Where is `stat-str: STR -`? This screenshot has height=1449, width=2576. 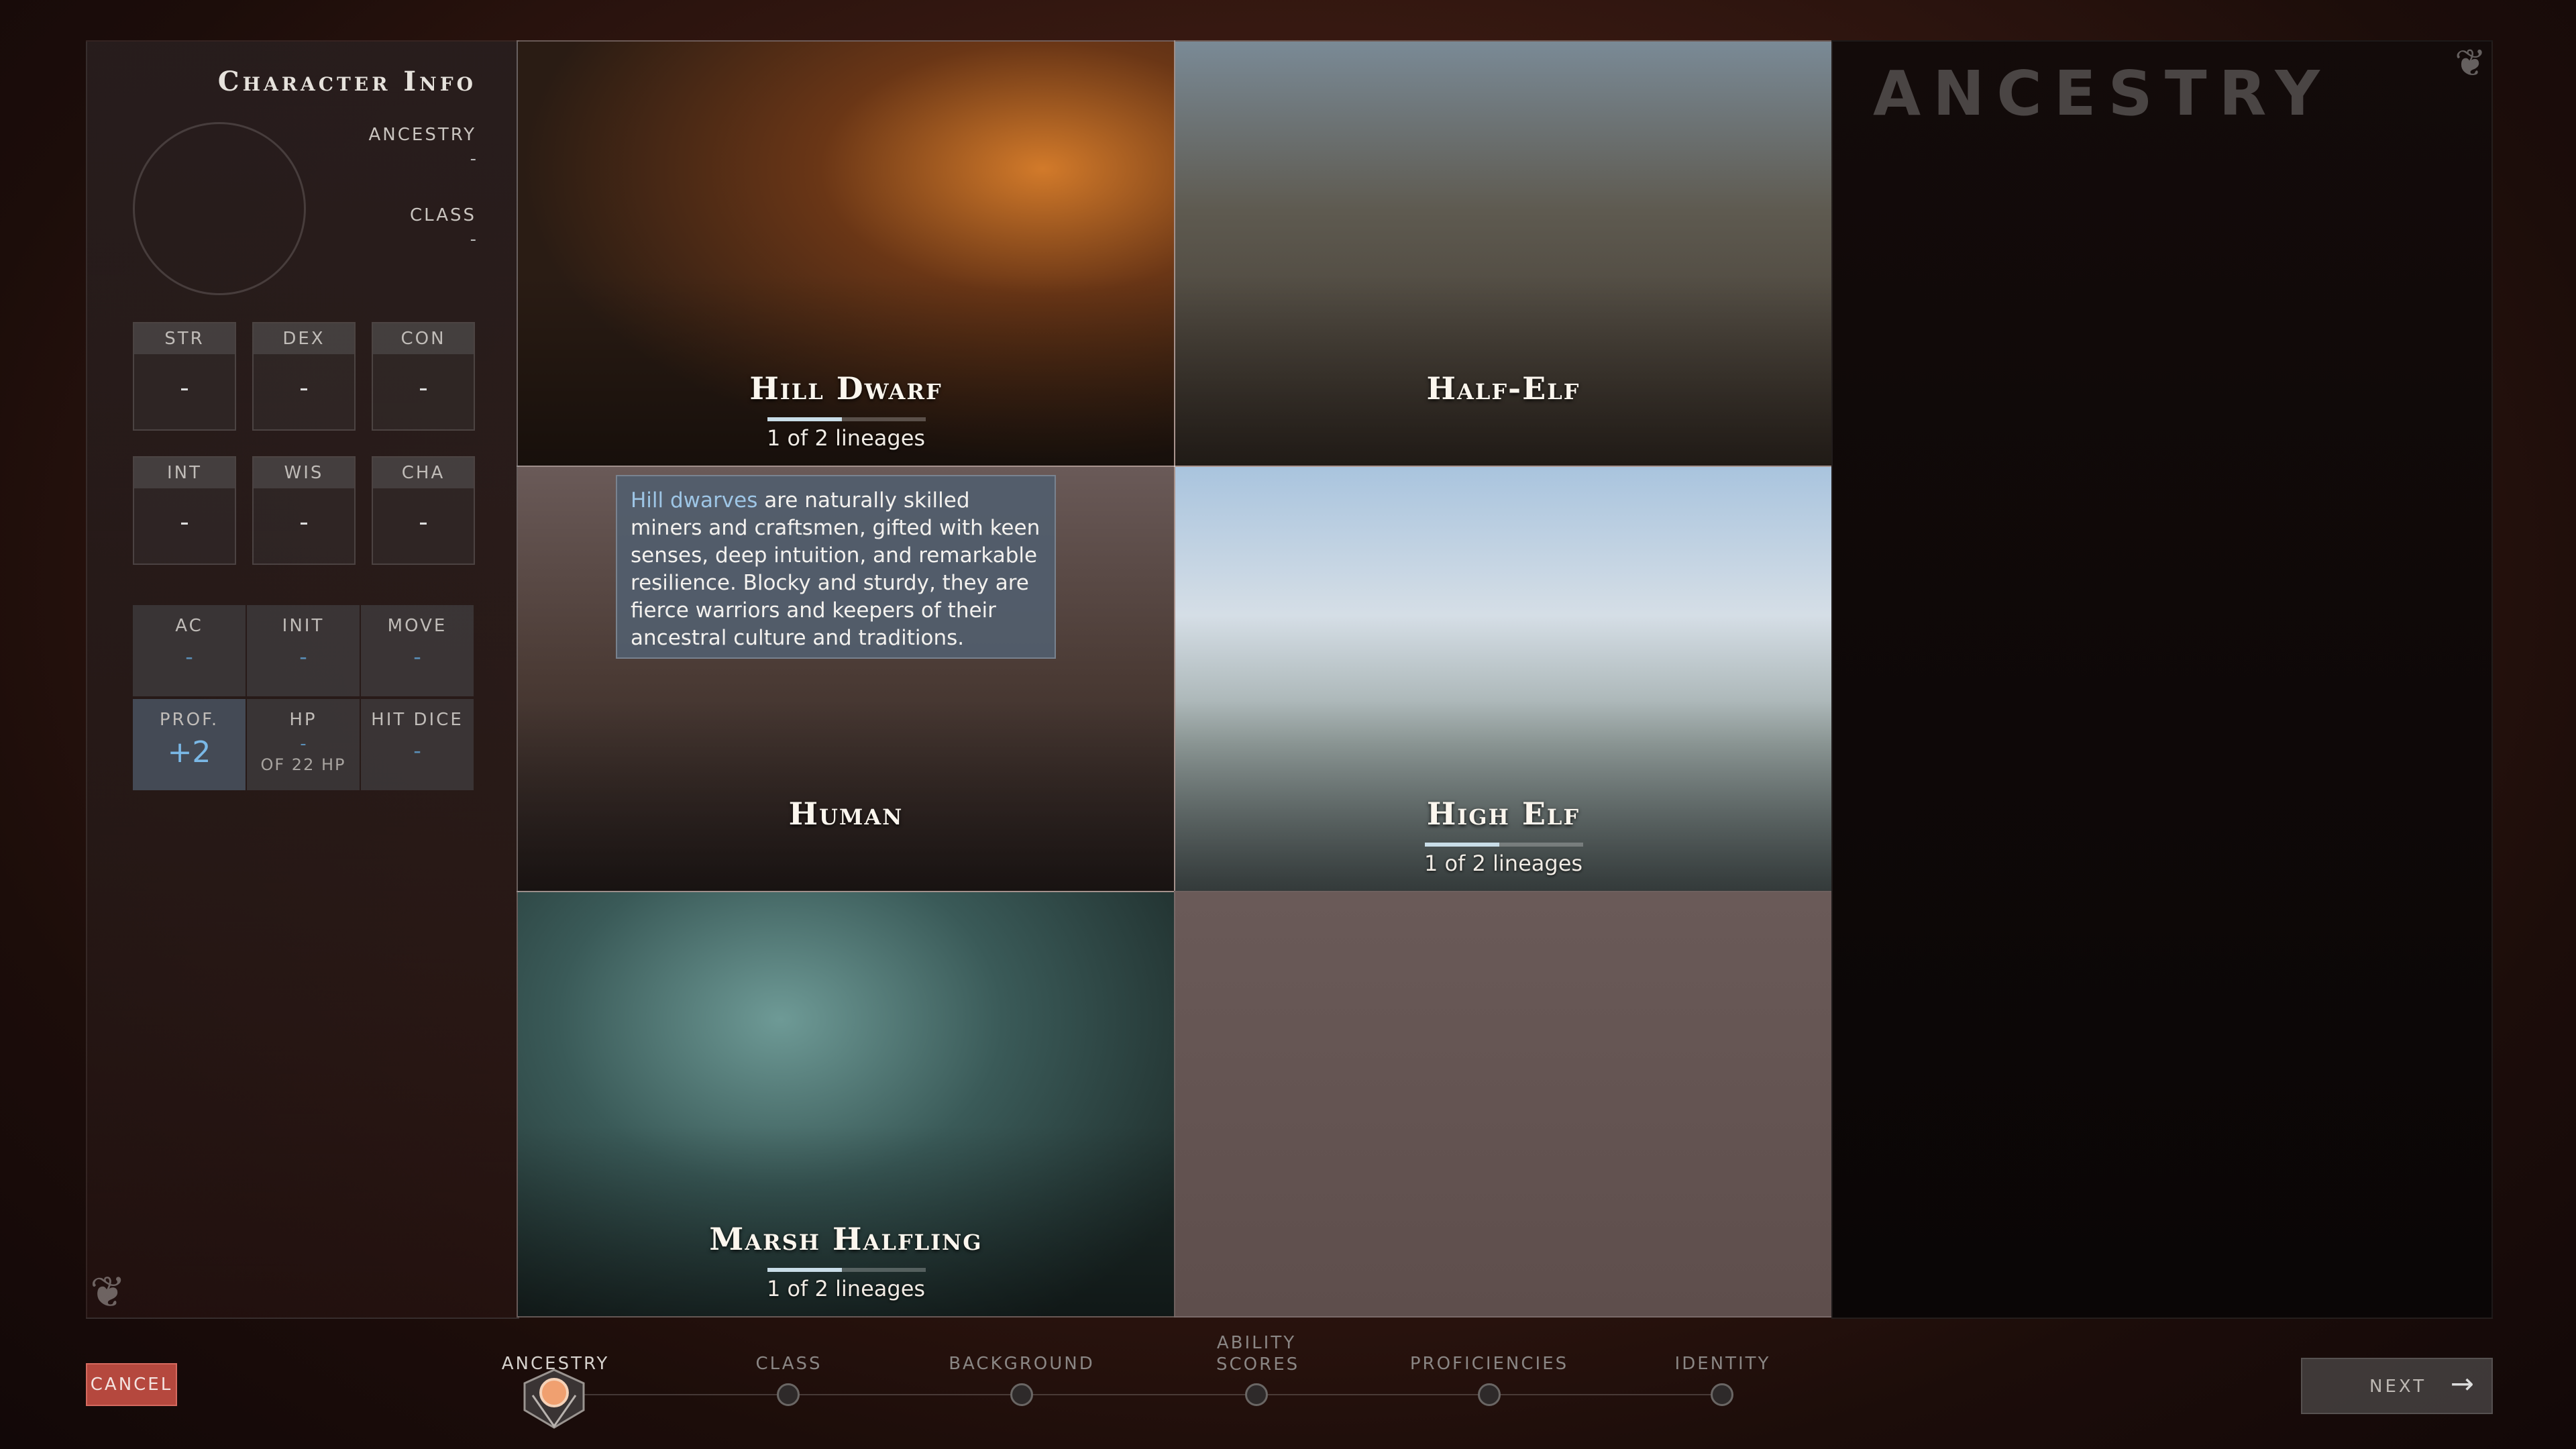 stat-str: STR - is located at coordinates (184, 376).